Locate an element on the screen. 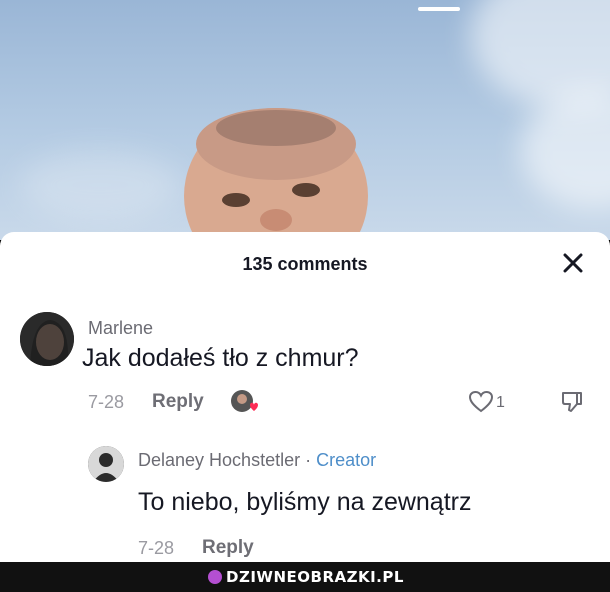  reply-avatar is located at coordinates (106, 464).